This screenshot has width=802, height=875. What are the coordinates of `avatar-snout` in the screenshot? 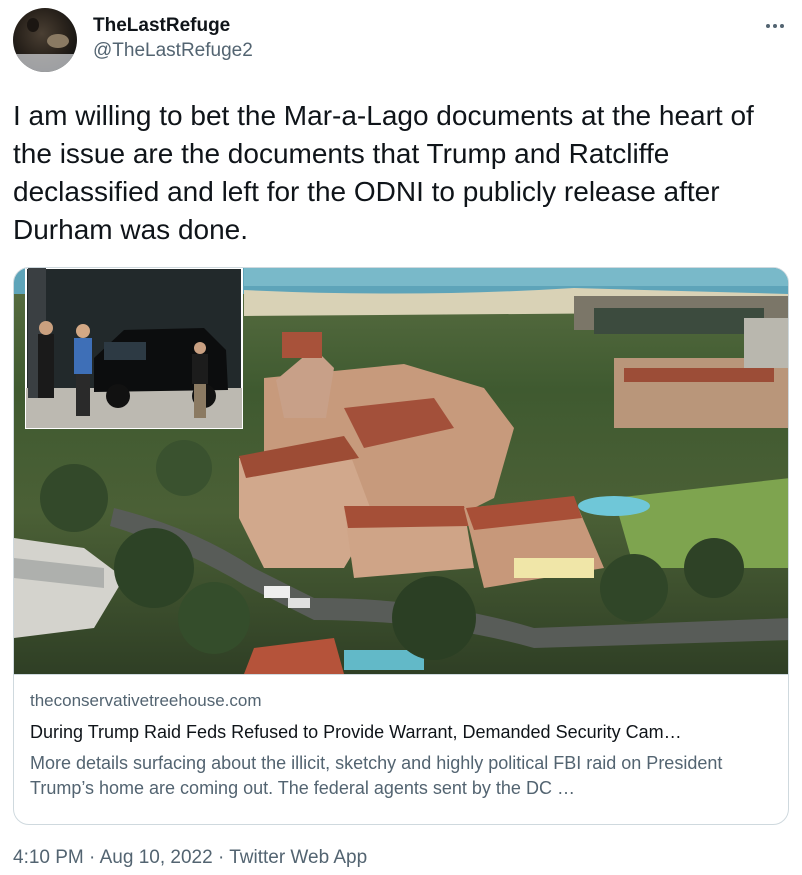 It's located at (58, 41).